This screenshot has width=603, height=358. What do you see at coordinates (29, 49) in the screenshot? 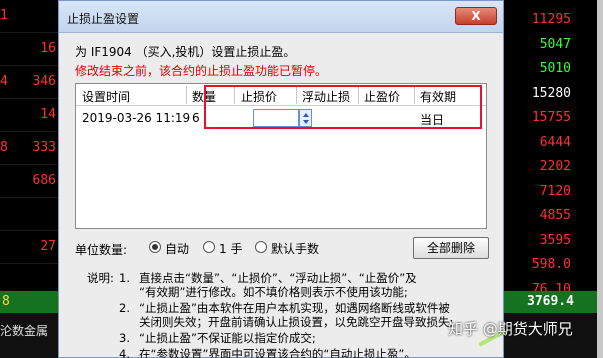
I see `quote-row-left: 16` at bounding box center [29, 49].